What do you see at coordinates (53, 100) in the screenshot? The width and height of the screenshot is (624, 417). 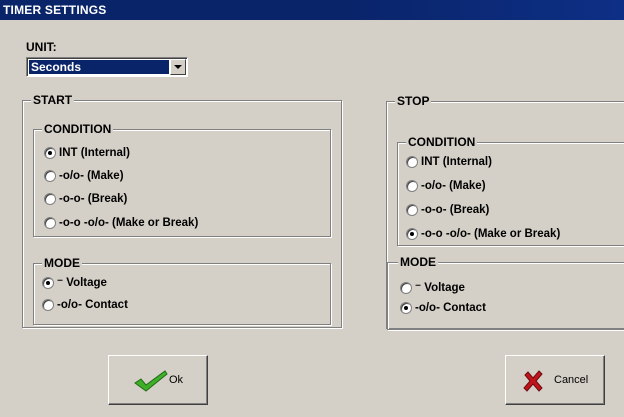 I see `start-group-title: START` at bounding box center [53, 100].